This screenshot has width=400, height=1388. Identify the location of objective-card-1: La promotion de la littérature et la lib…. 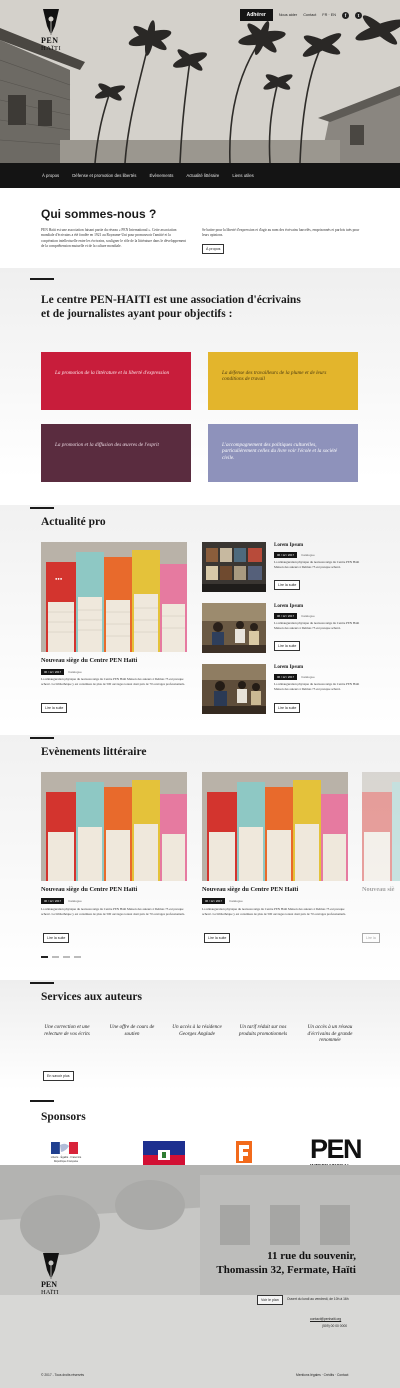
(116, 381).